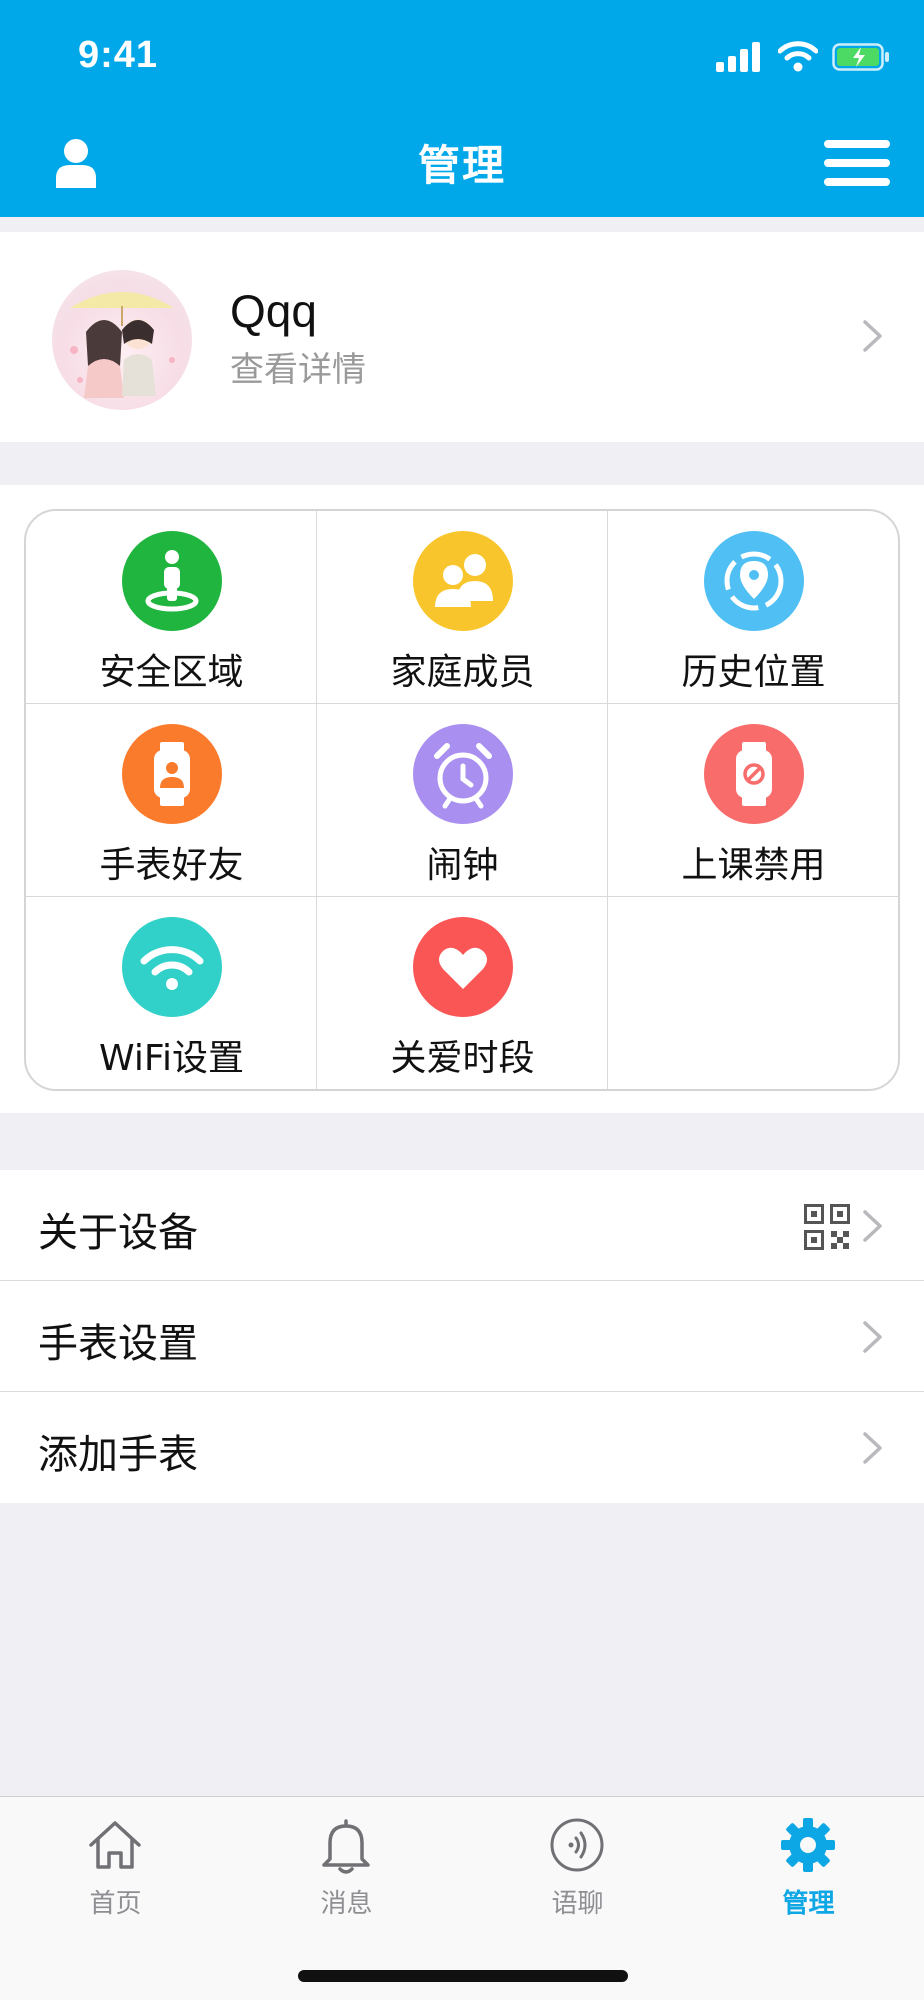  Describe the element at coordinates (808, 1904) in the screenshot. I see `tab-label: 管理` at that location.